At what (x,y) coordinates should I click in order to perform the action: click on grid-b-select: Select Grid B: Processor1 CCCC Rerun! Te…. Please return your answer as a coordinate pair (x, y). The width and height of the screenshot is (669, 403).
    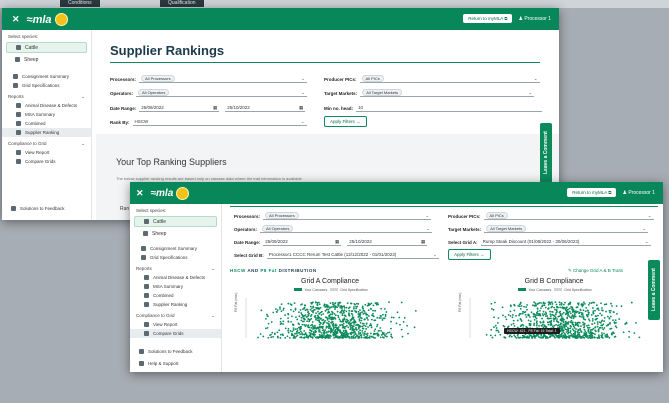
    Looking at the image, I should click on (336, 255).